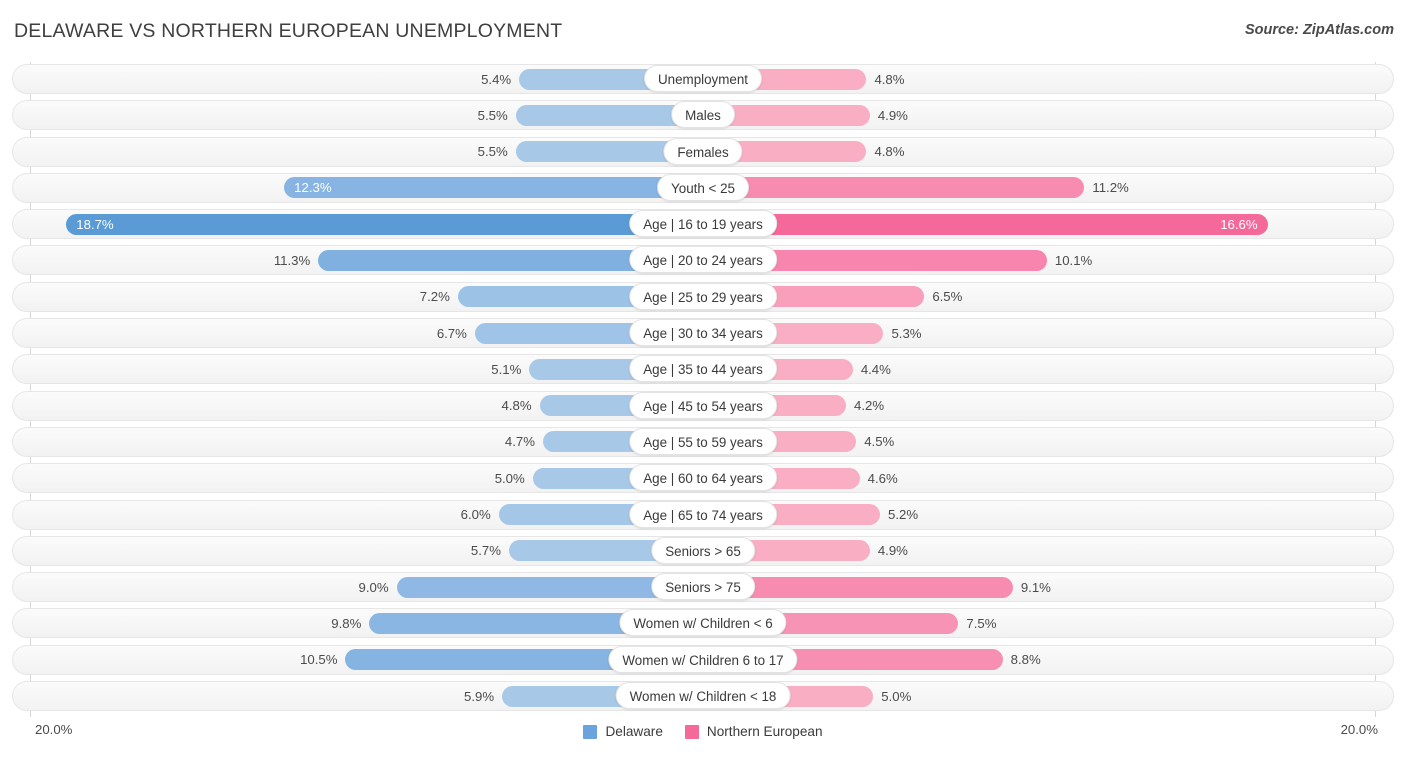 This screenshot has width=1406, height=757. I want to click on bar-value-label-northern-european: 8.8%, so click(1025, 660).